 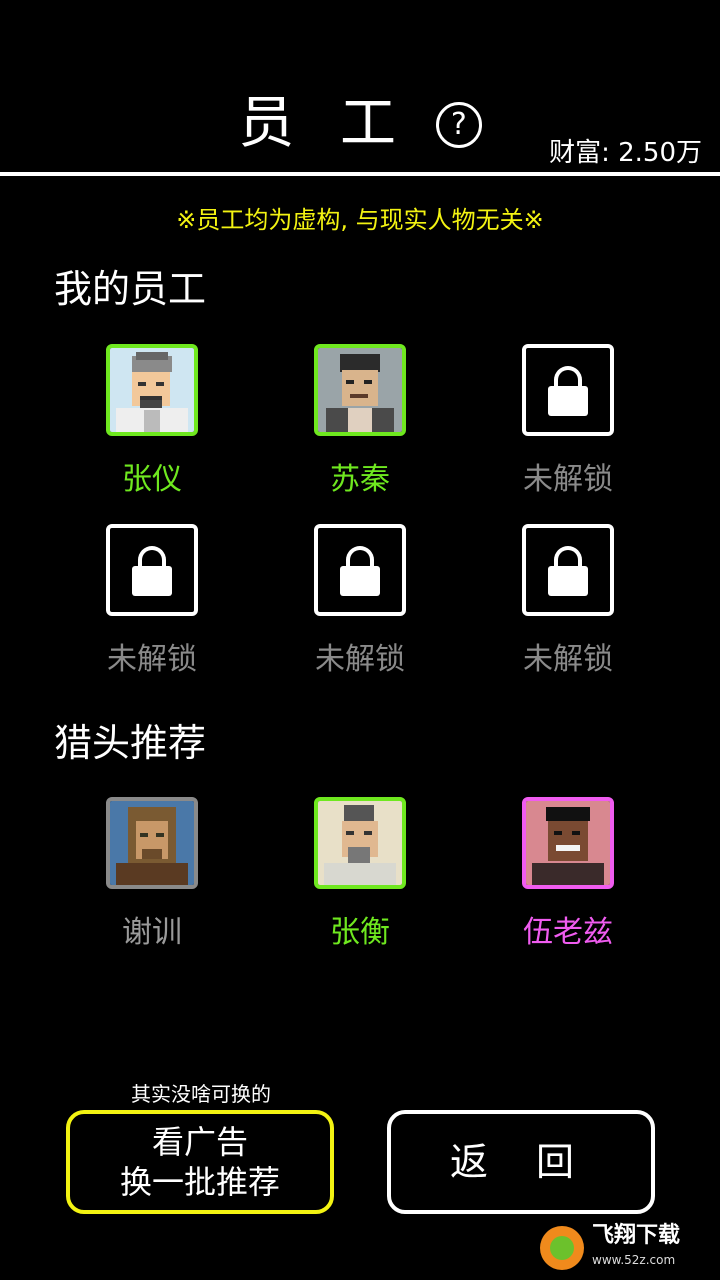 What do you see at coordinates (360, 220) in the screenshot?
I see `fiction-notice: ※员工均为虚构, 与现实人物无关※` at bounding box center [360, 220].